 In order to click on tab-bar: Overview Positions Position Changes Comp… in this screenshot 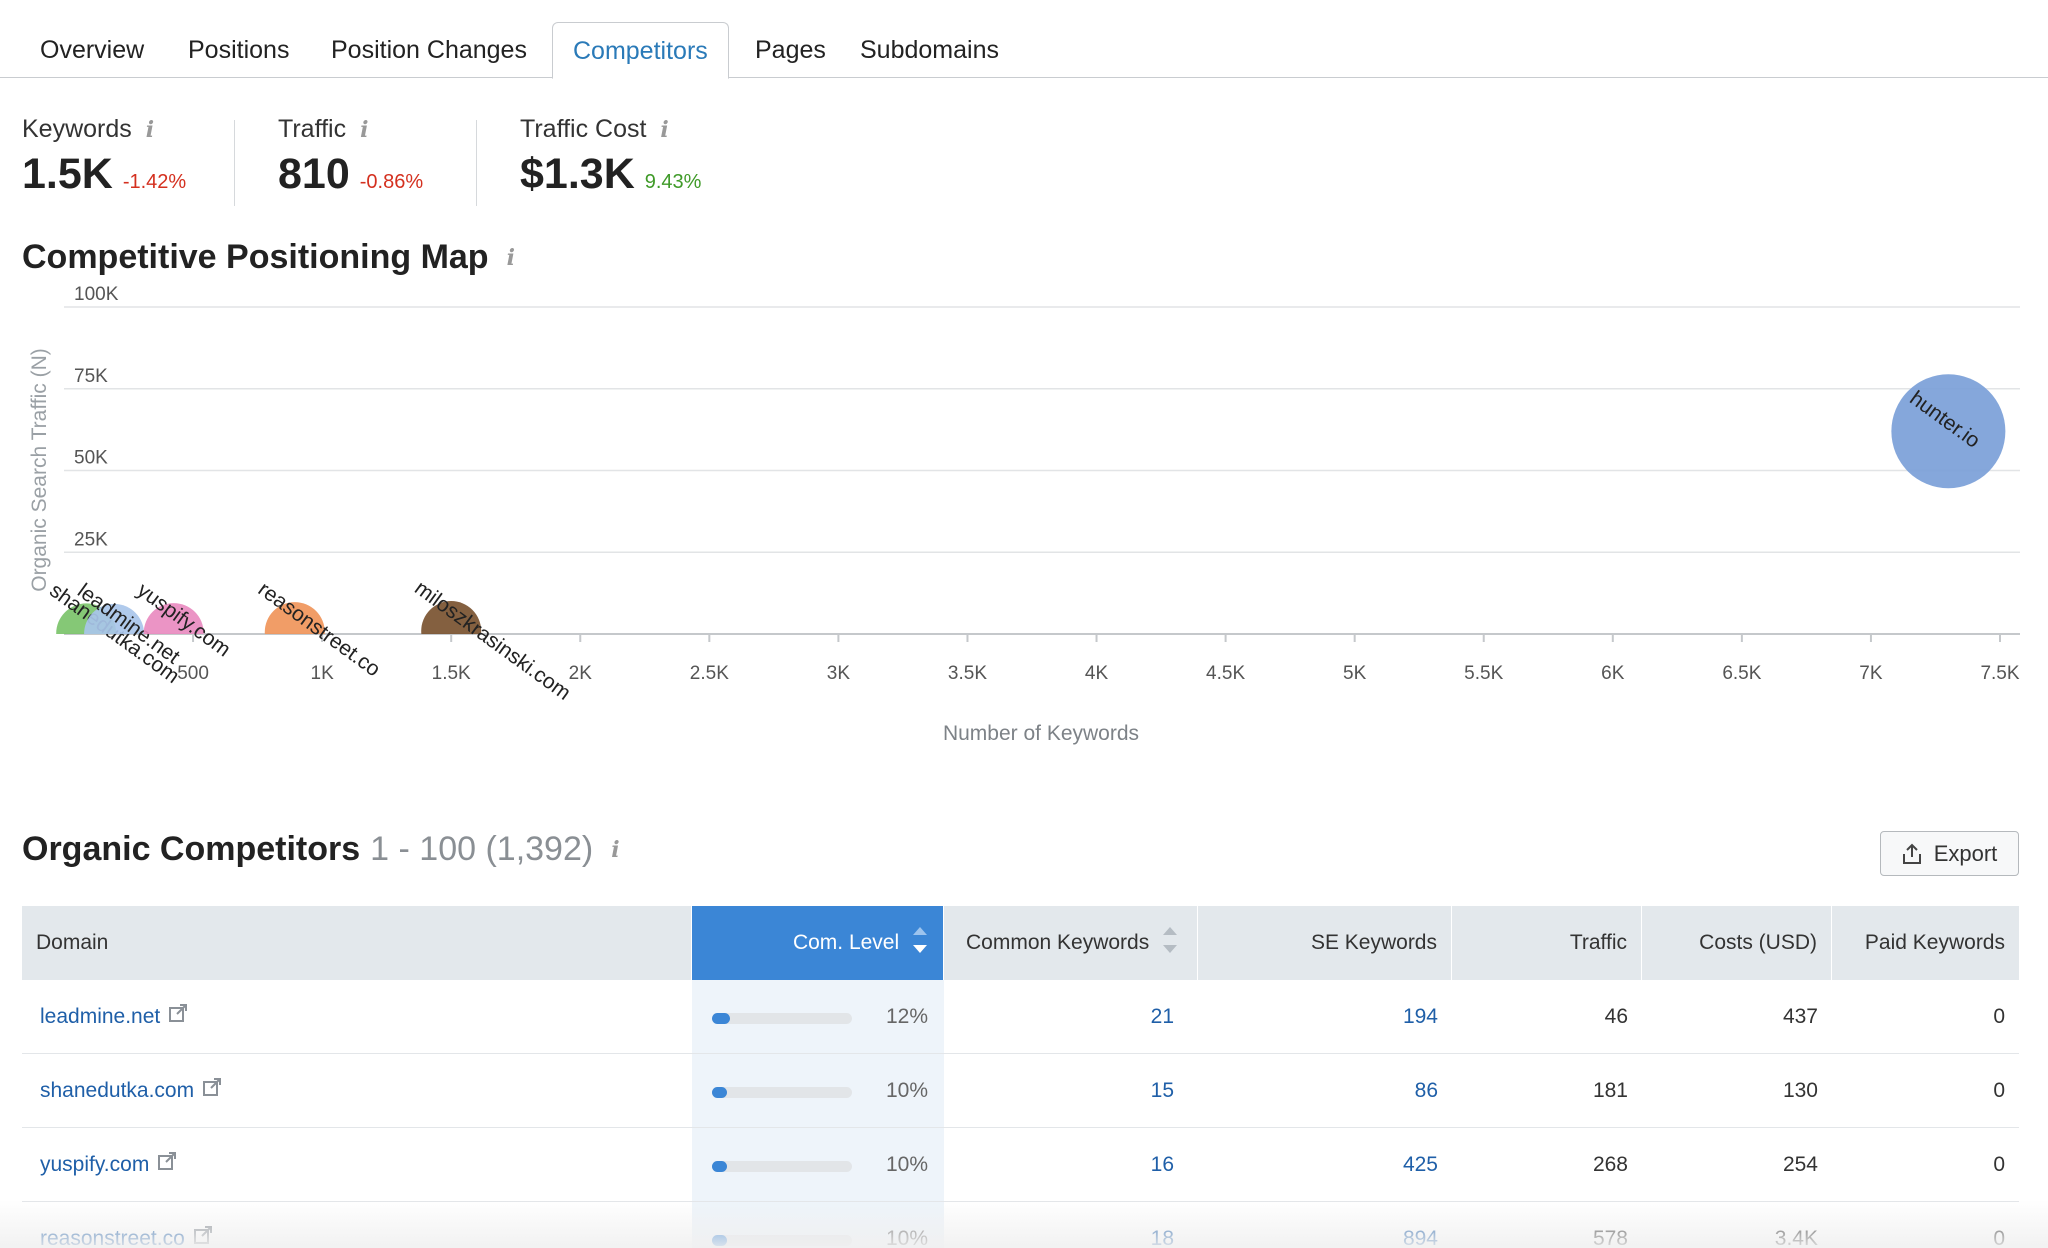, I will do `click(1024, 39)`.